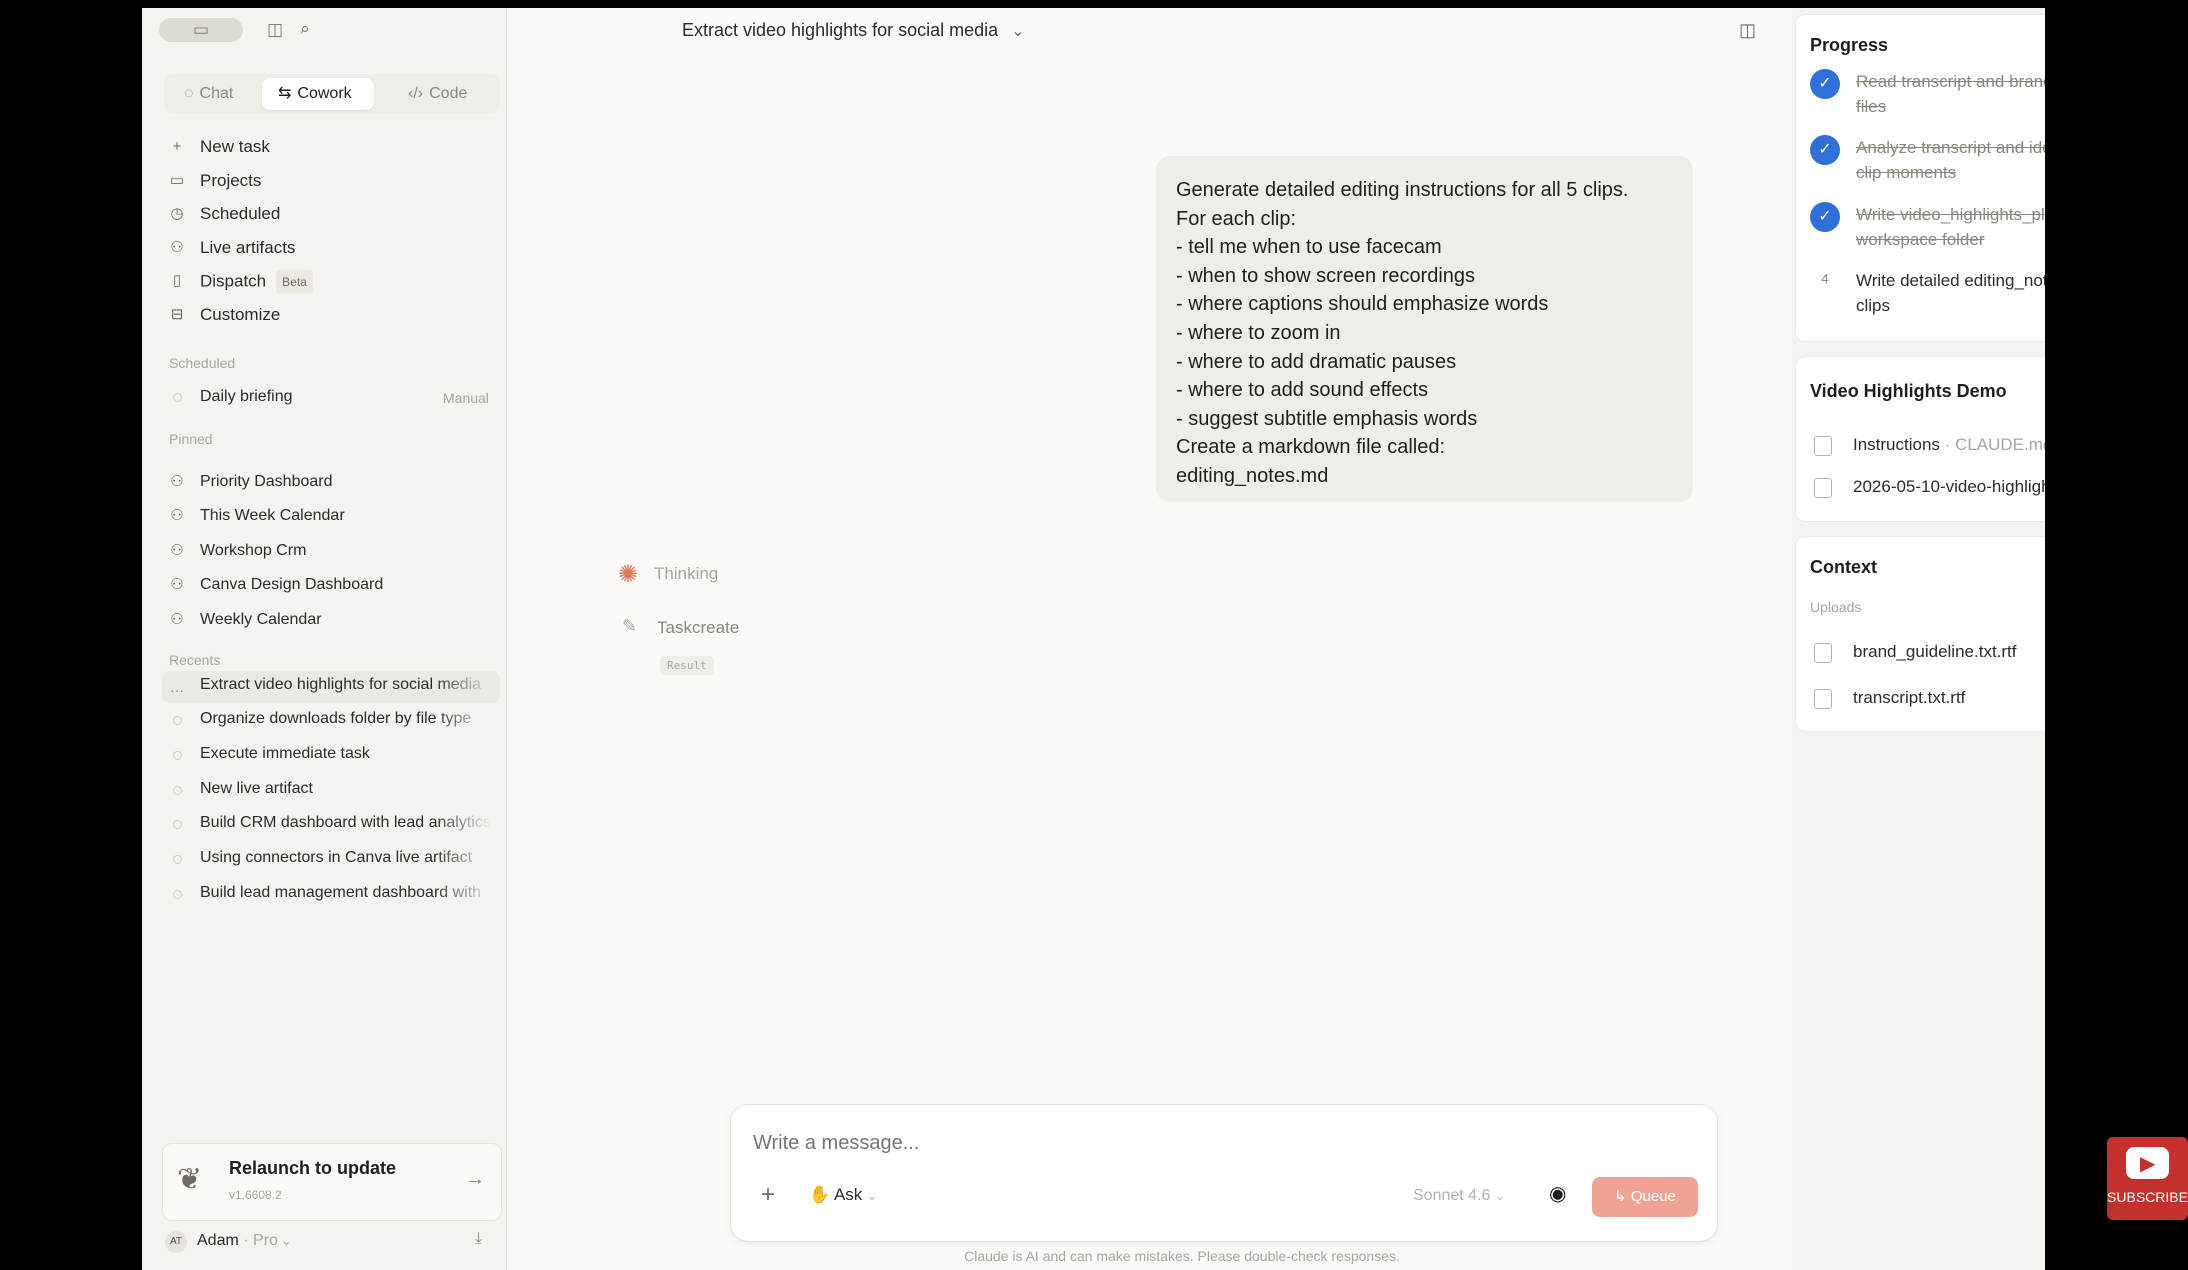 The height and width of the screenshot is (1270, 2188). I want to click on play-icon: ▶, so click(2148, 1164).